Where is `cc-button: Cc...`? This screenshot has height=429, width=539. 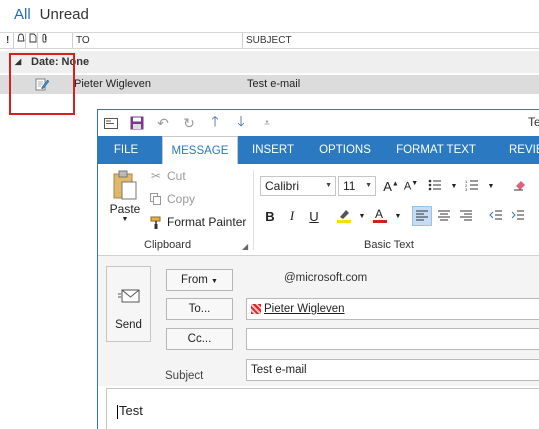
cc-button: Cc... is located at coordinates (199, 339).